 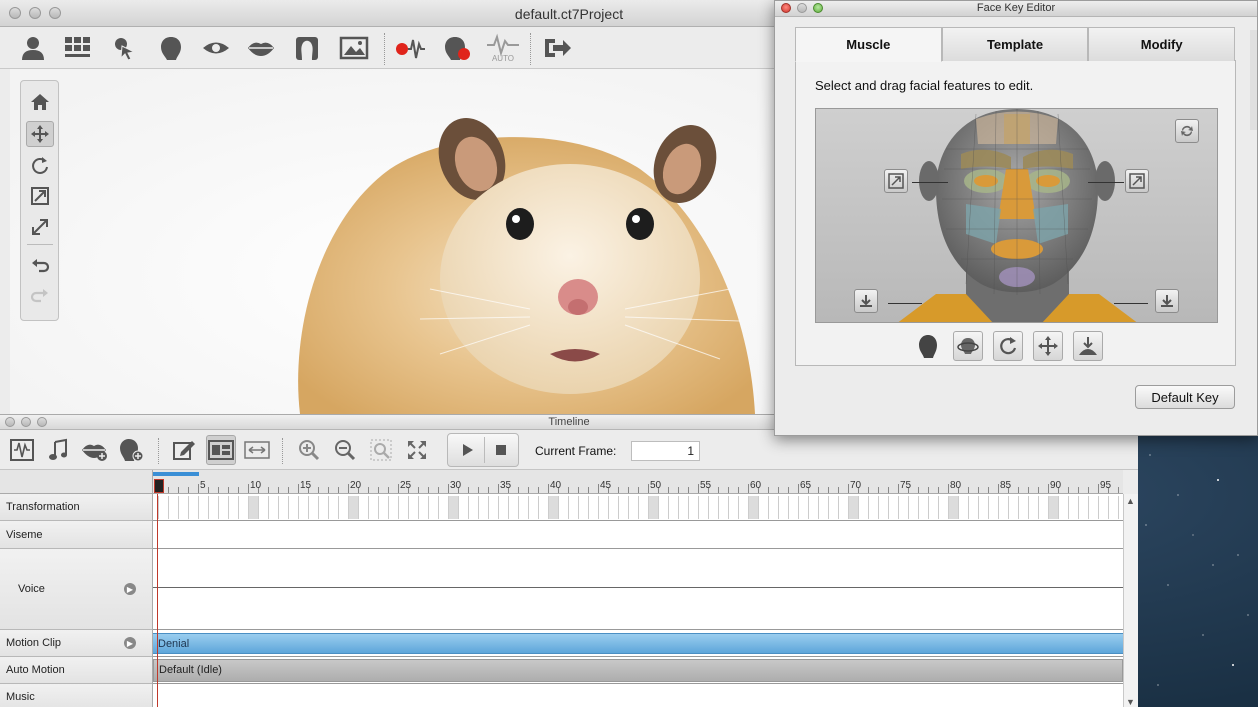 I want to click on left-shoulder-handle-icon, so click(x=866, y=301).